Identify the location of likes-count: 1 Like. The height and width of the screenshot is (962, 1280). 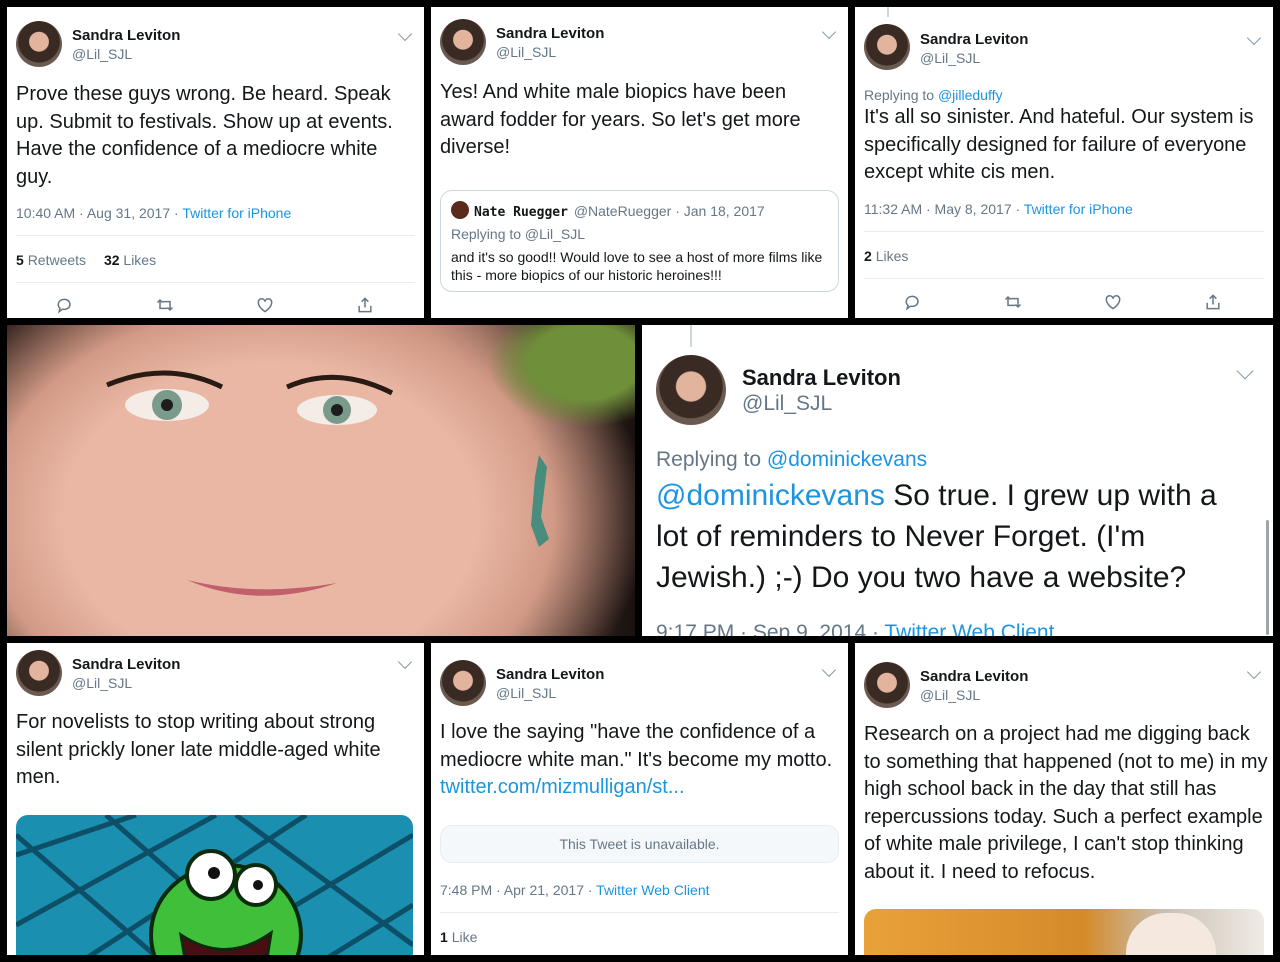
(458, 937).